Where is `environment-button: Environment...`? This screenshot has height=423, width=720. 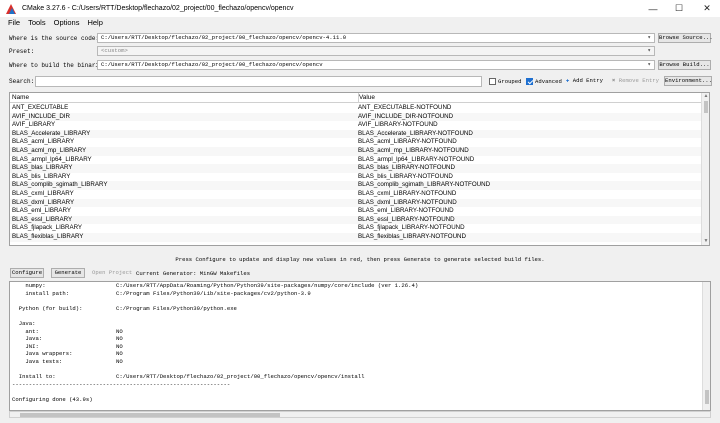
environment-button: Environment... is located at coordinates (688, 81).